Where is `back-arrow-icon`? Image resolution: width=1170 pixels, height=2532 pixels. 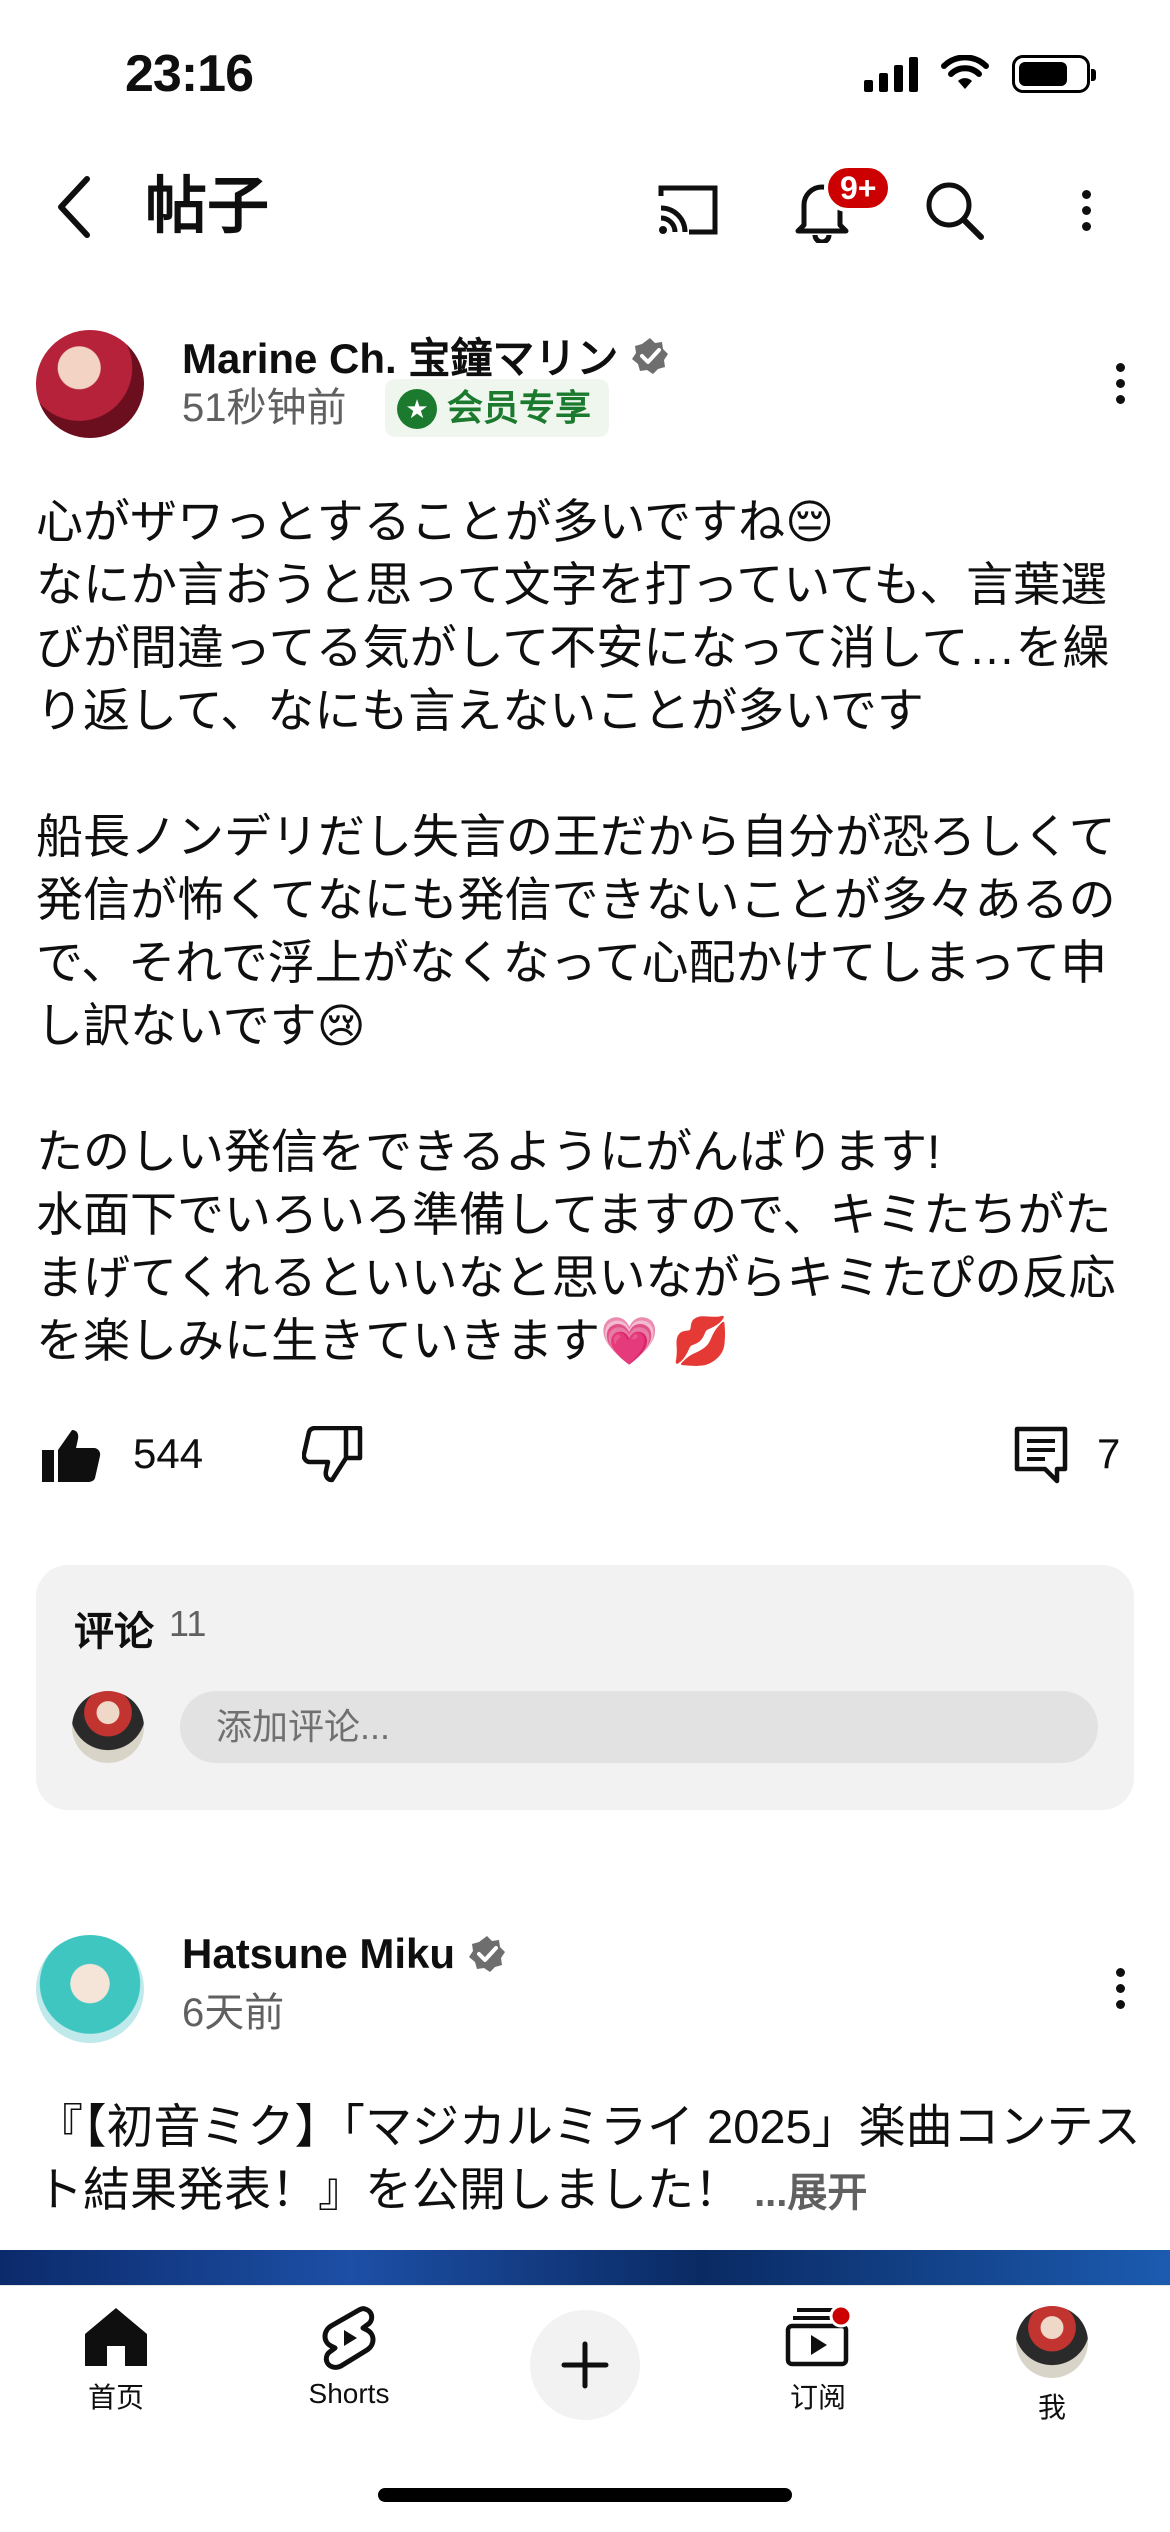
back-arrow-icon is located at coordinates (74, 207).